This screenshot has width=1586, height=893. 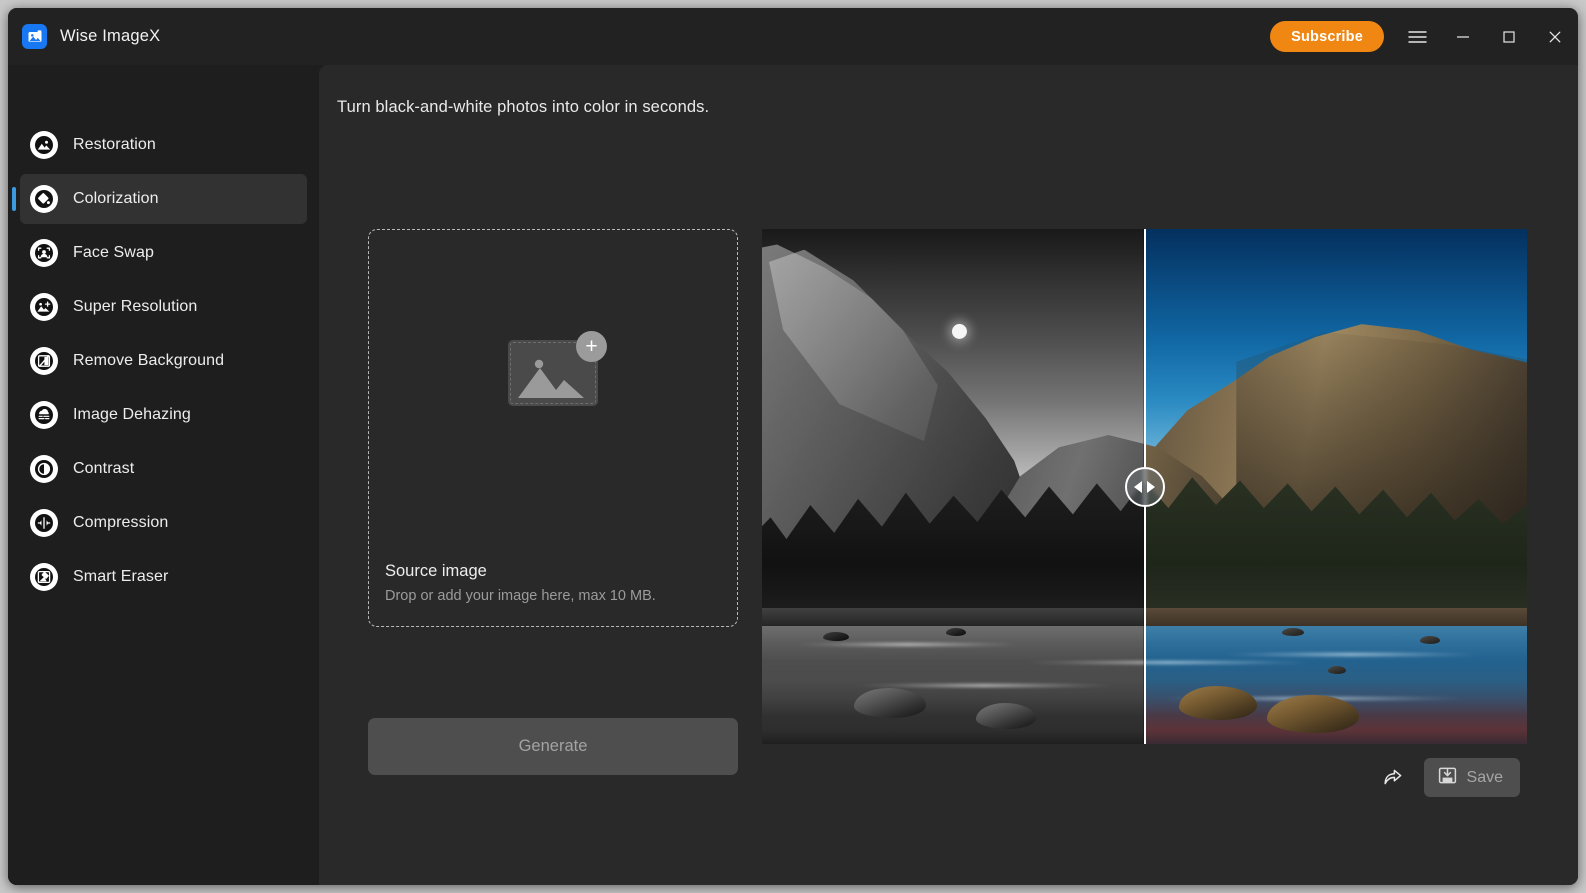 I want to click on title-bar: Wise ImageX Subscribe, so click(x=793, y=36).